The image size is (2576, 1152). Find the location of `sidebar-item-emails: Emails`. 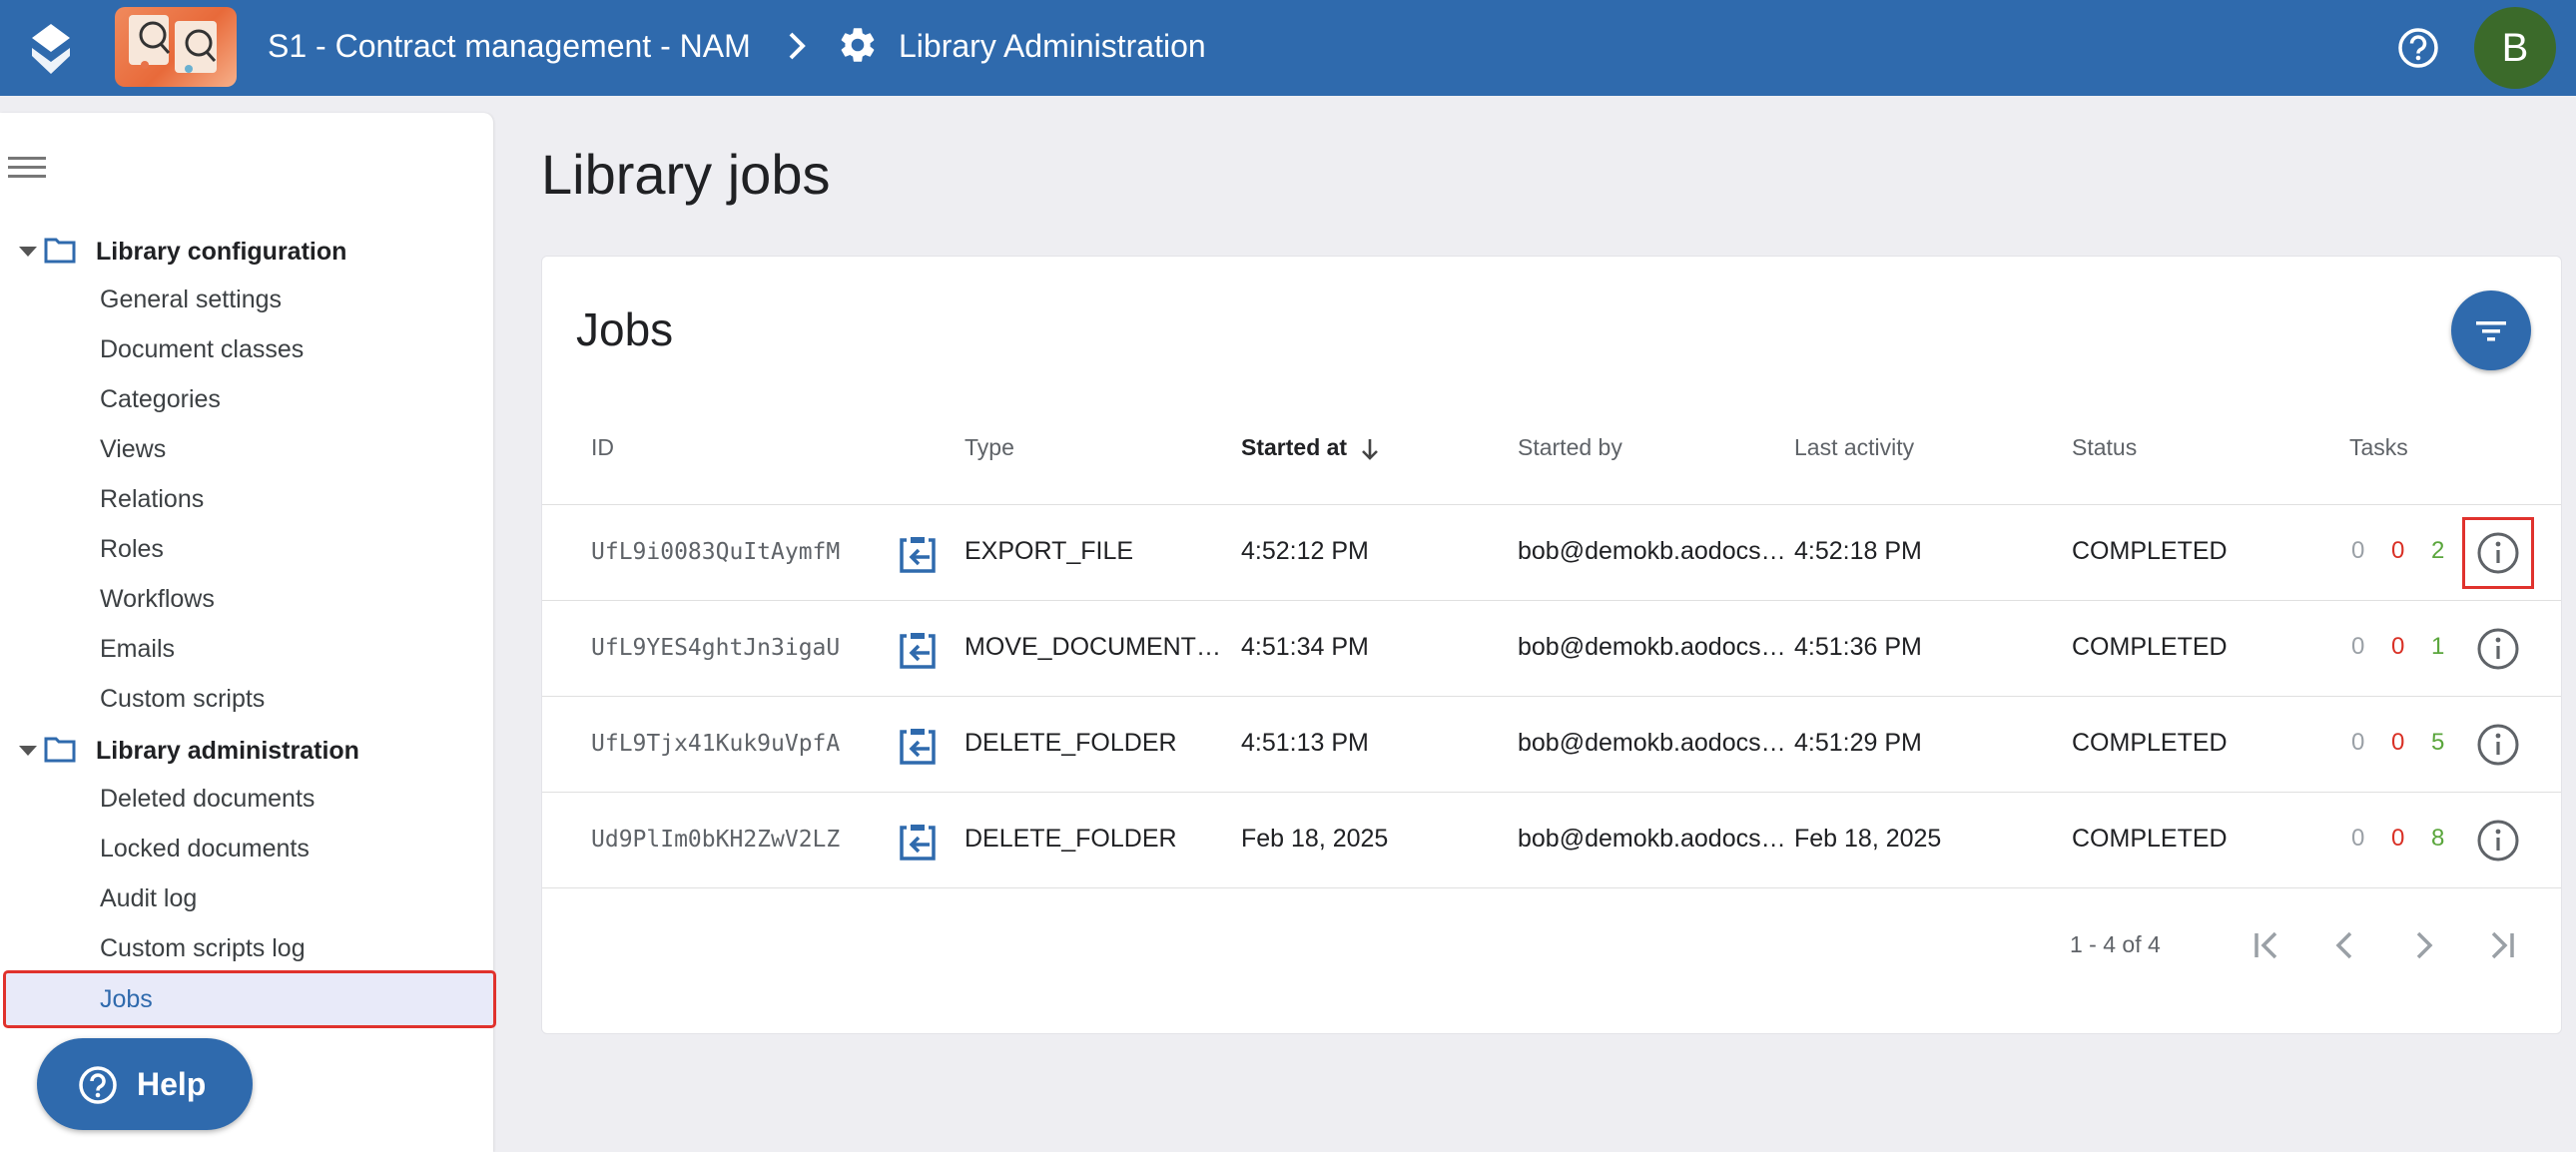

sidebar-item-emails: Emails is located at coordinates (247, 649).